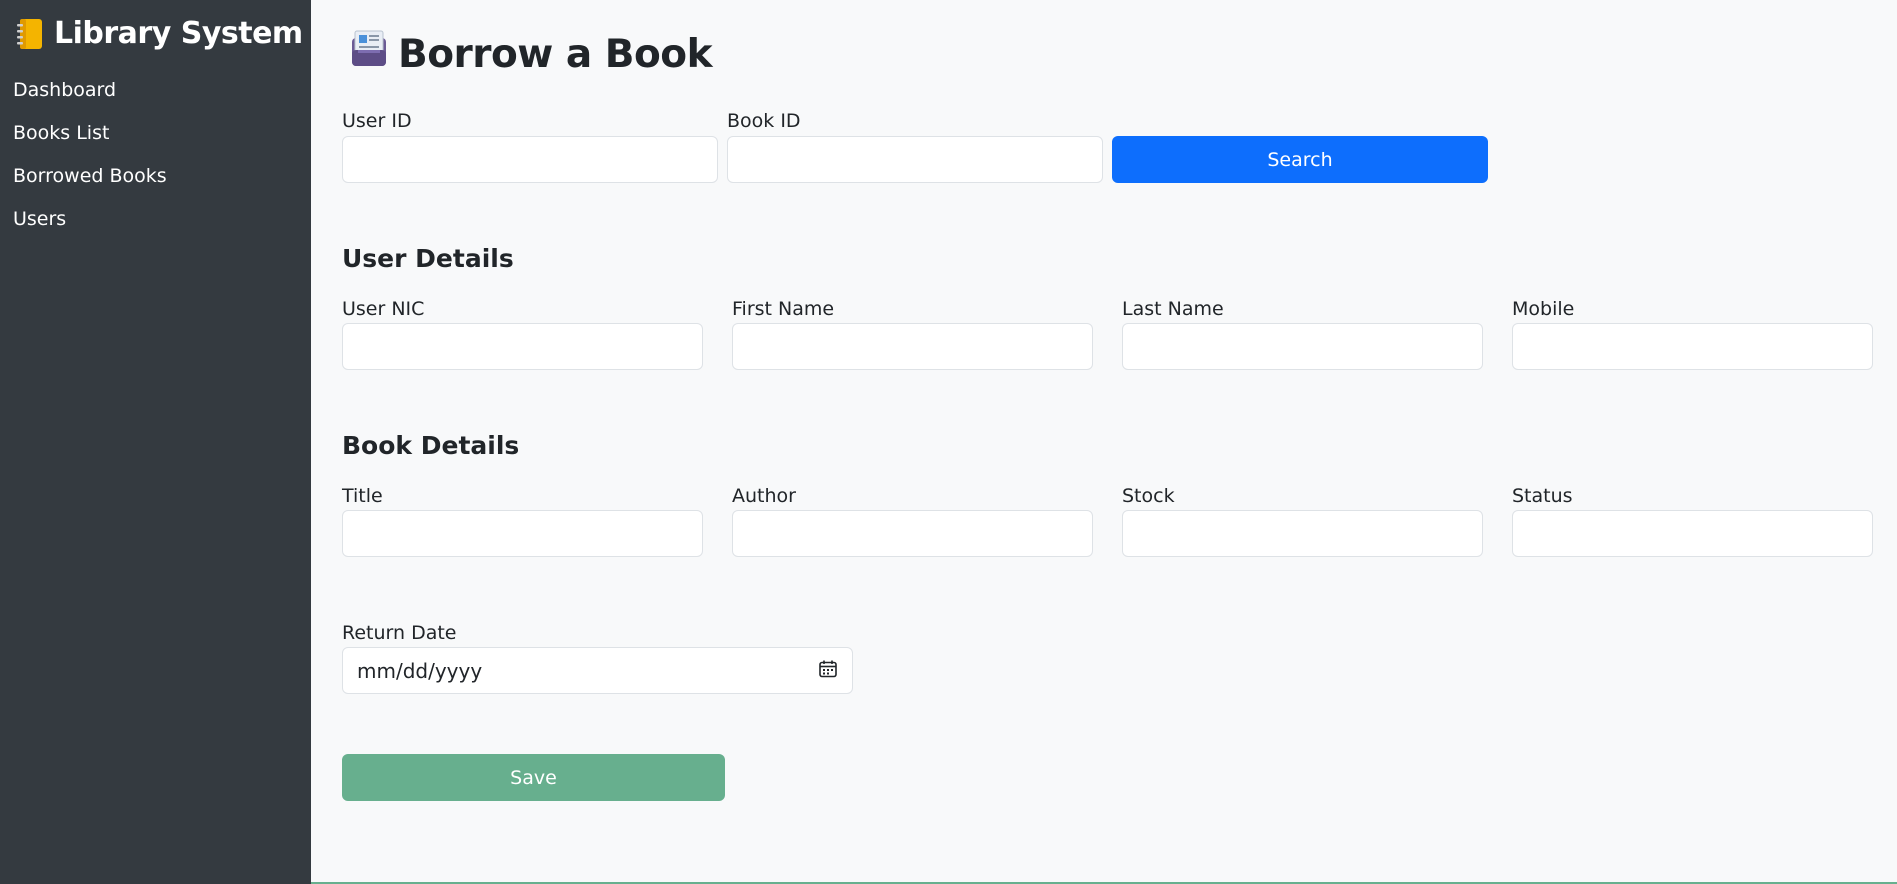 The width and height of the screenshot is (1897, 884). What do you see at coordinates (399, 633) in the screenshot?
I see `return-date-label: Return Date` at bounding box center [399, 633].